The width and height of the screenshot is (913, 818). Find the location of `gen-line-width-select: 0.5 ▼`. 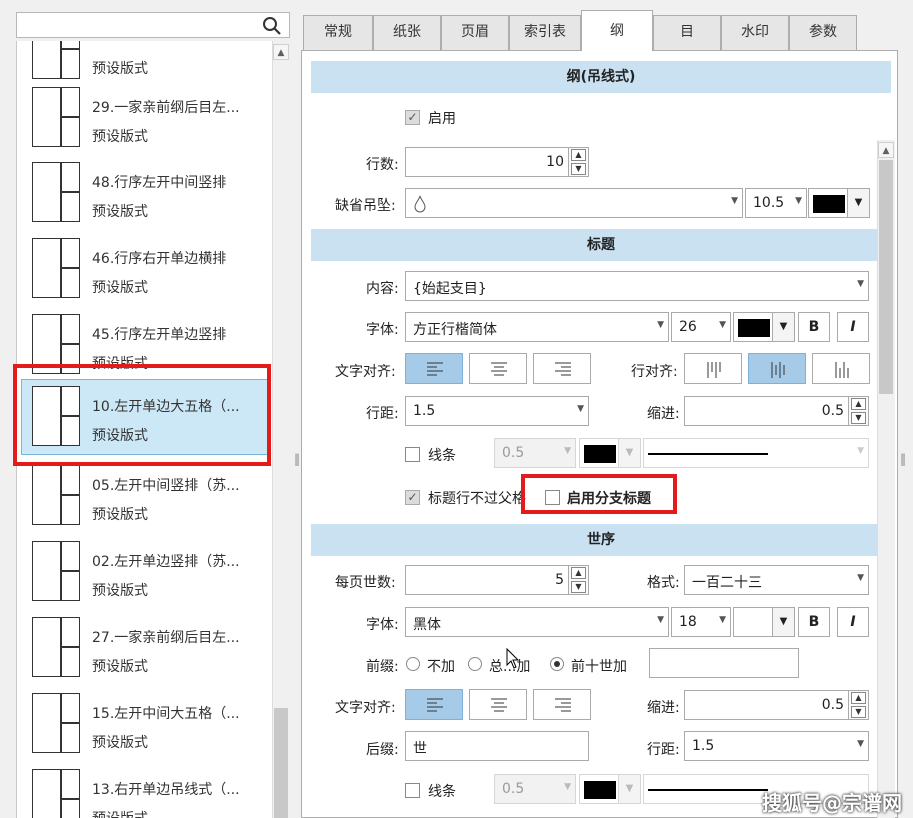

gen-line-width-select: 0.5 ▼ is located at coordinates (535, 789).